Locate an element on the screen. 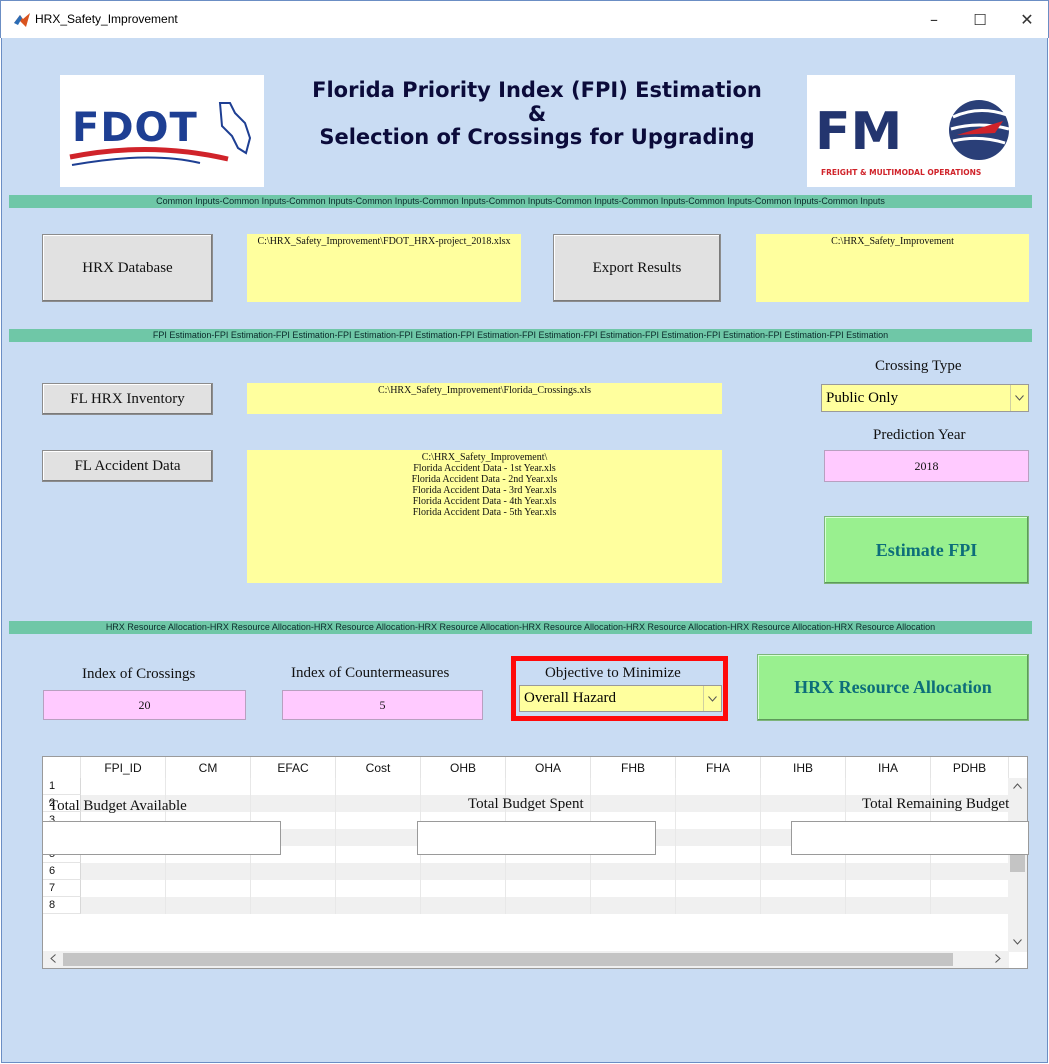 The image size is (1049, 1064). column-header: IHA is located at coordinates (888, 767).